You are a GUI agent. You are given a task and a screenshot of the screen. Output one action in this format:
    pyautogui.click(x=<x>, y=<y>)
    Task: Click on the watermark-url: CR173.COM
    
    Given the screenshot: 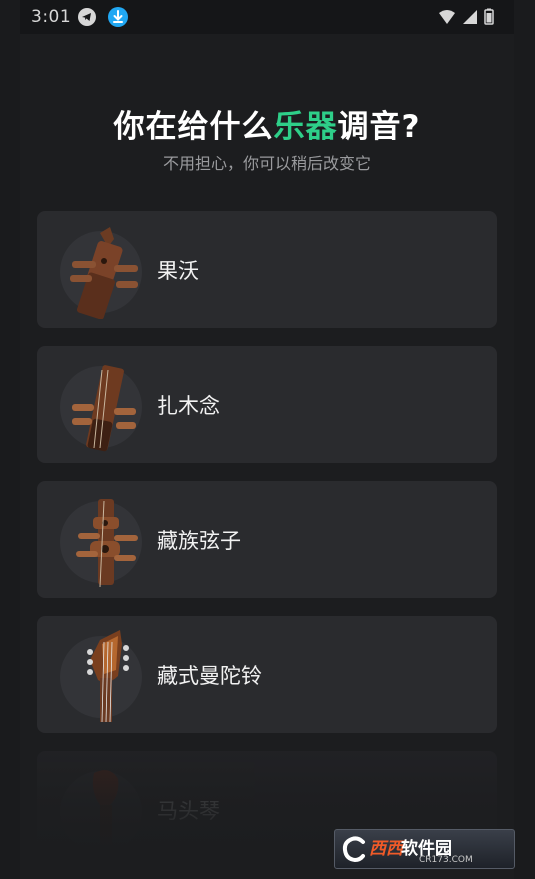 What is the action you would take?
    pyautogui.click(x=446, y=860)
    